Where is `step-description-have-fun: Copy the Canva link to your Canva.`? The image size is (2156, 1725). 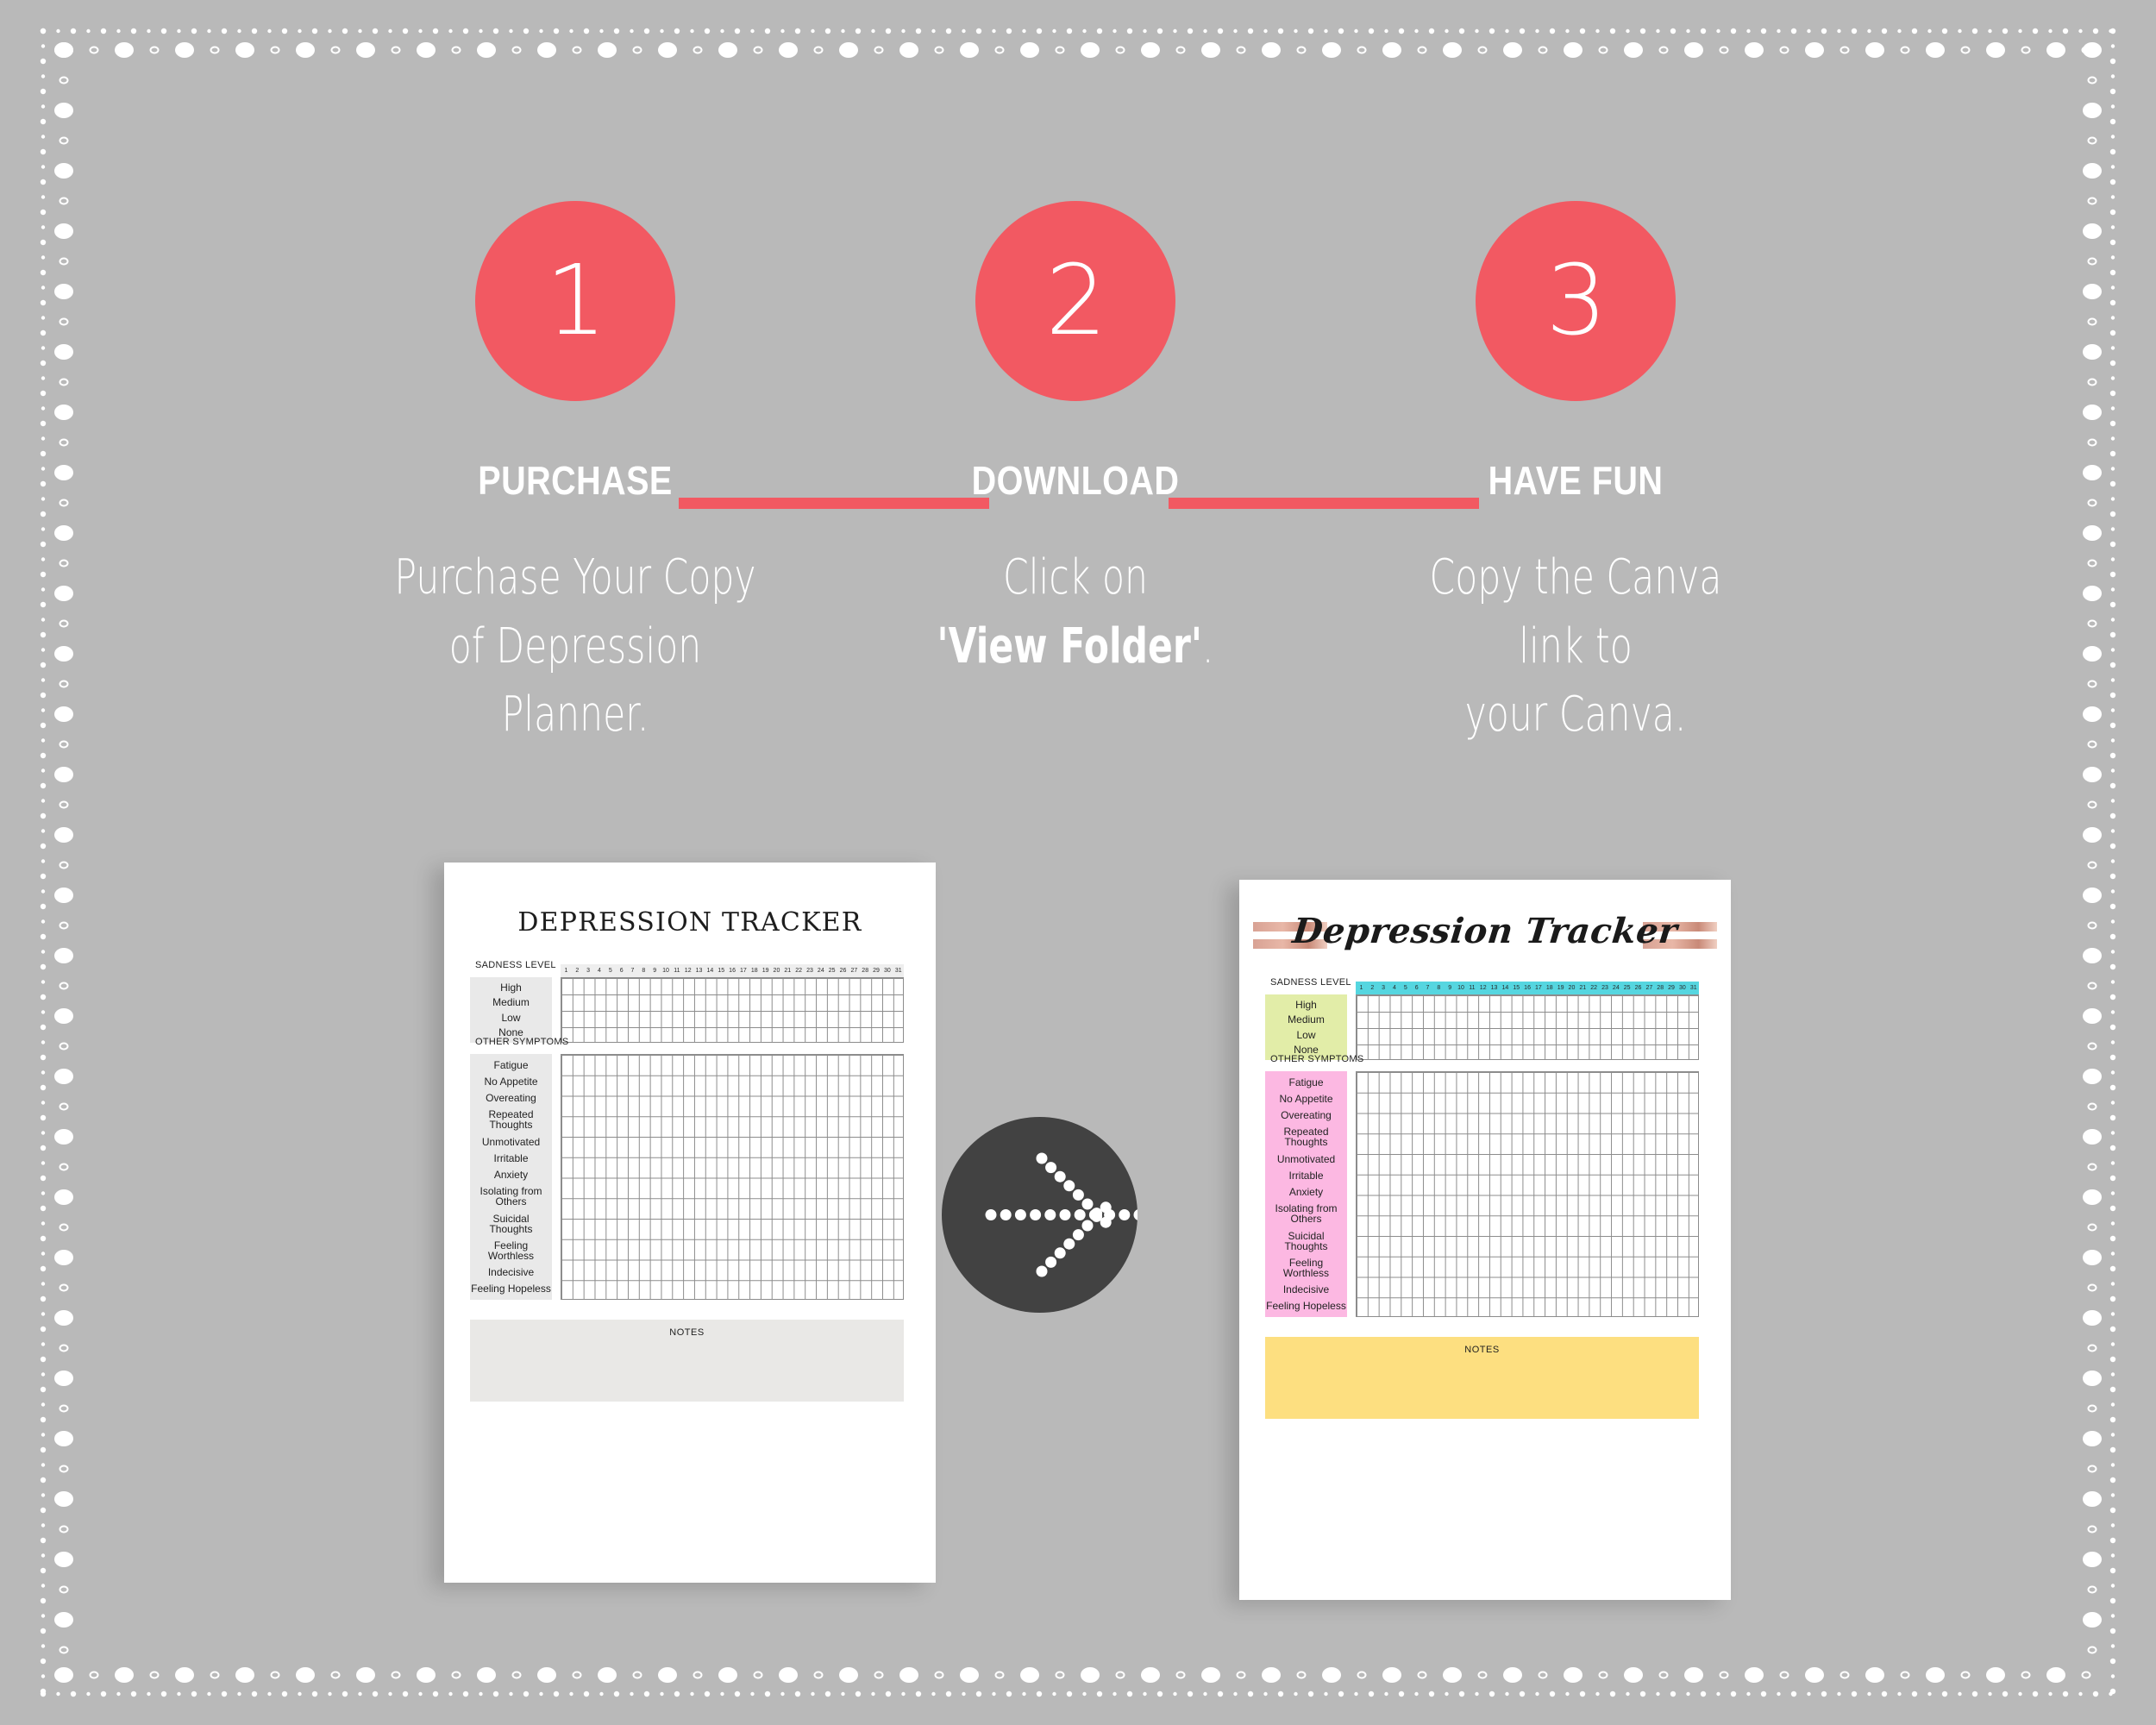 step-description-have-fun: Copy the Canva link to your Canva. is located at coordinates (1575, 646).